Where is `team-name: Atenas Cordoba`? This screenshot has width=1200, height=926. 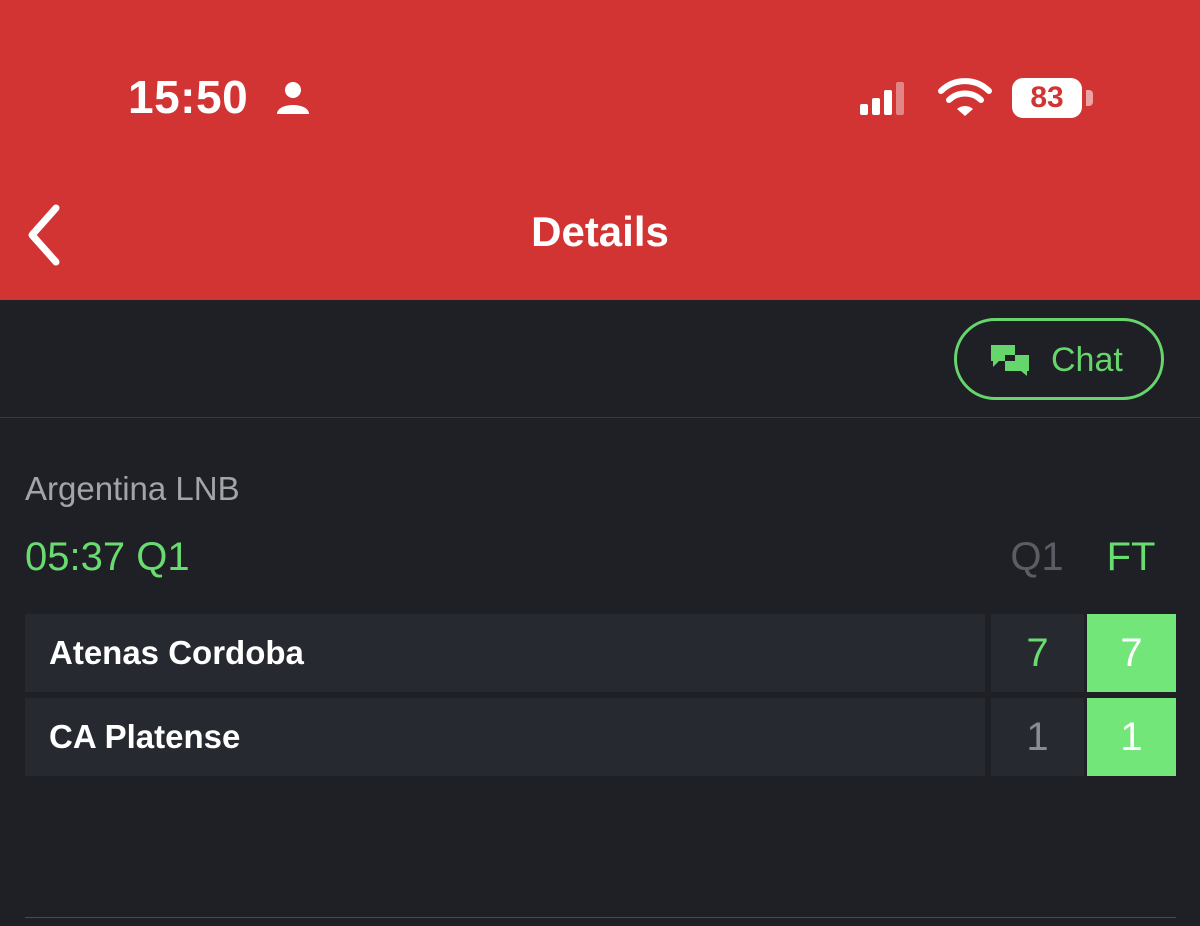
team-name: Atenas Cordoba is located at coordinates (176, 652).